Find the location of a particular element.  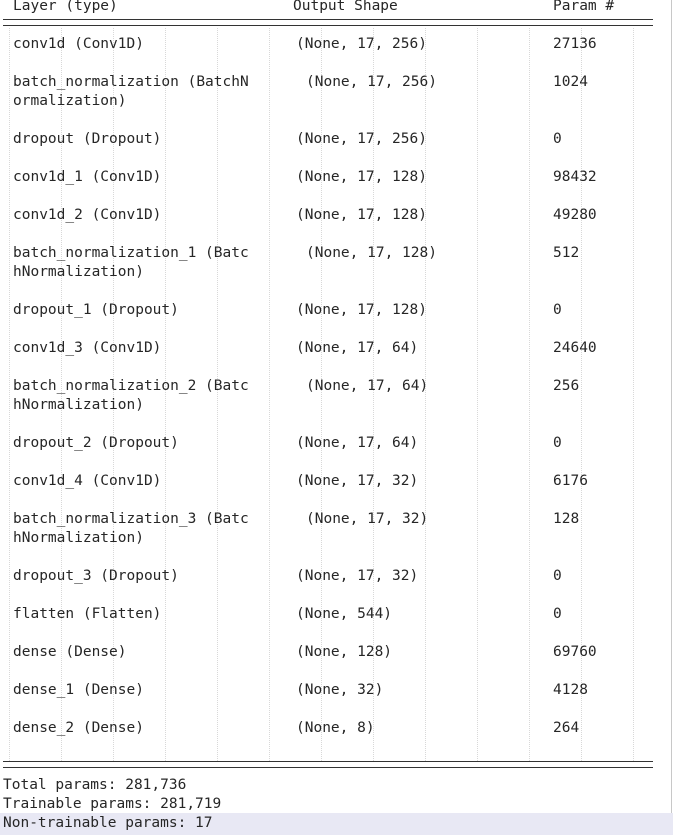

param-count-cell: 6176 is located at coordinates (570, 481).